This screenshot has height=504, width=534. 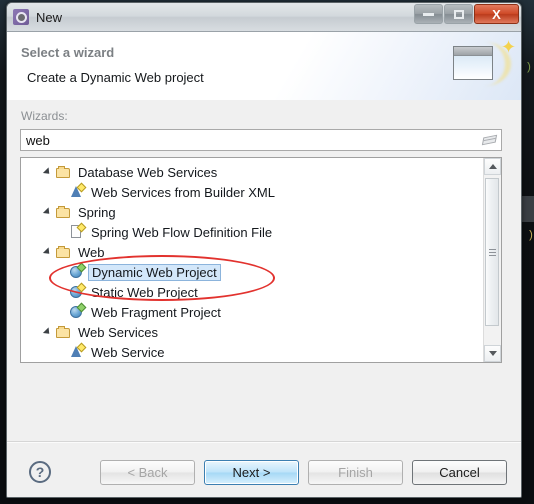 I want to click on scroll-up-button, so click(x=492, y=166).